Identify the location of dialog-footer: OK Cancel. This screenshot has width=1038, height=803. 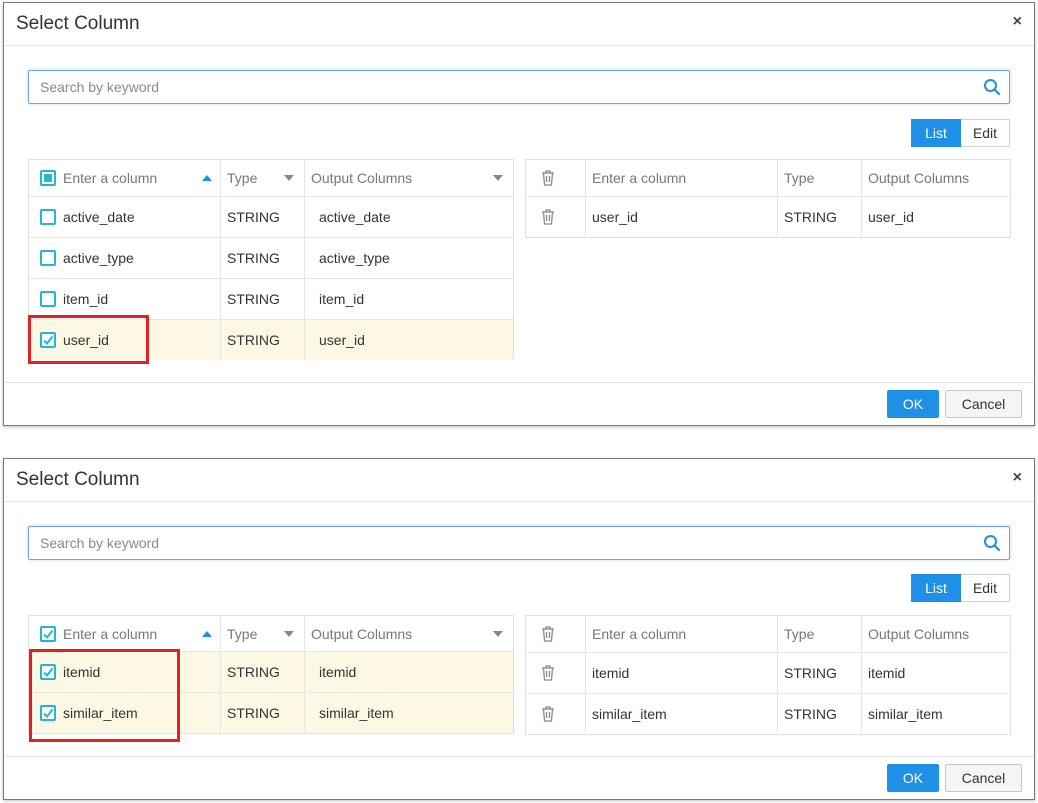
(519, 403).